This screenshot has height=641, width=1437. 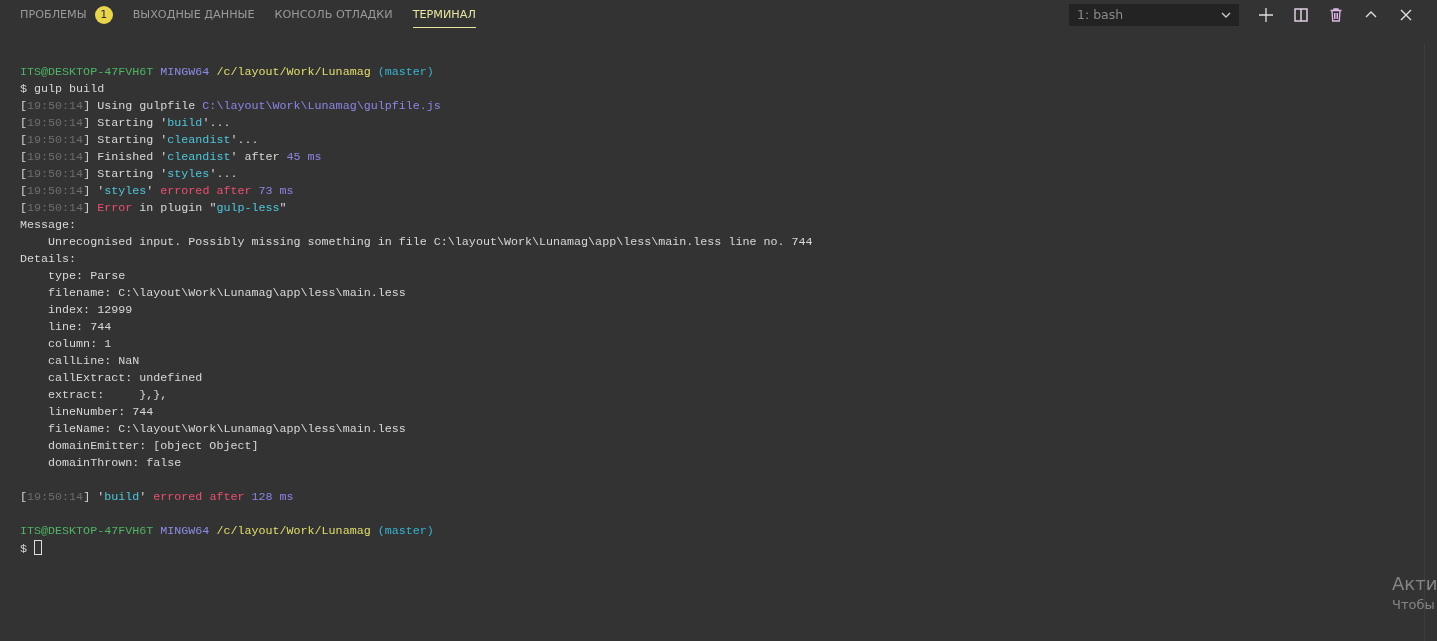 I want to click on panel-tab: ВЫХОДНЫЕ ДАННЫЕ, so click(x=193, y=15).